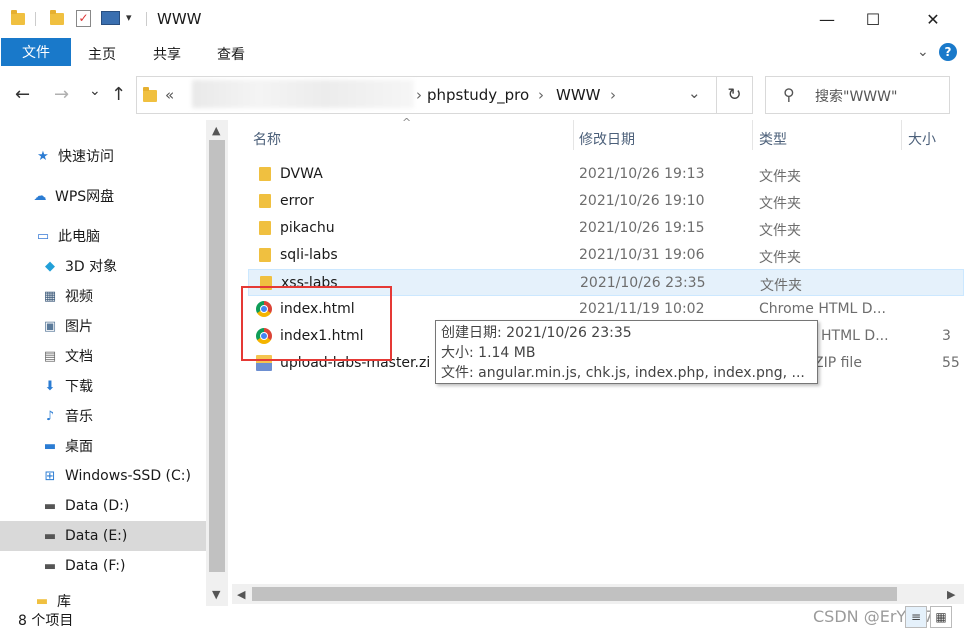 The height and width of the screenshot is (635, 964). I want to click on sidebar-icon: ⊞, so click(50, 476).